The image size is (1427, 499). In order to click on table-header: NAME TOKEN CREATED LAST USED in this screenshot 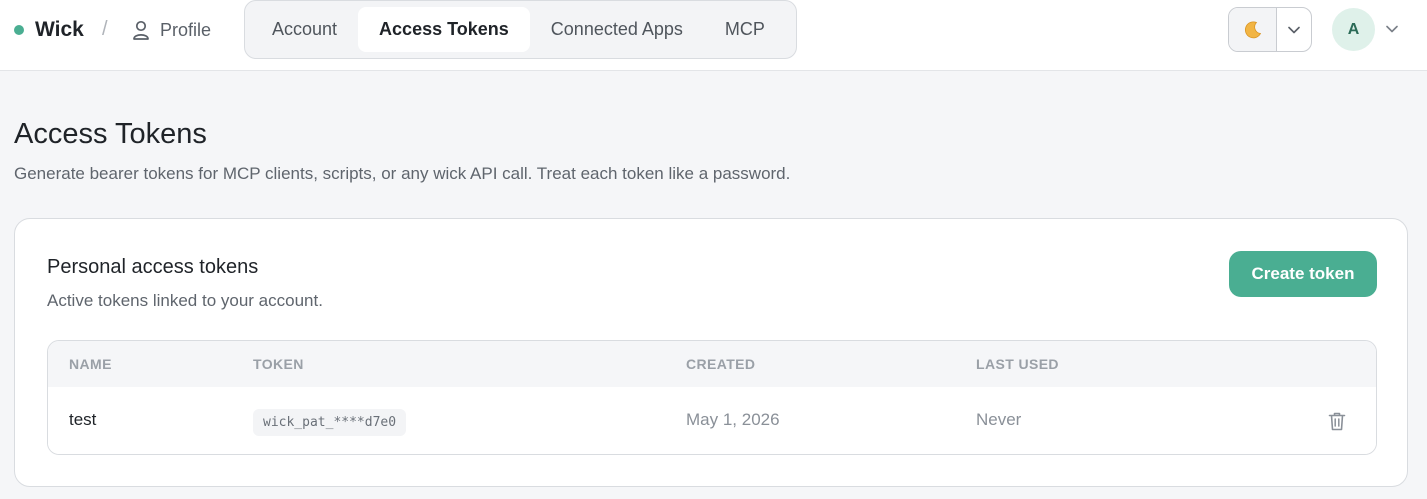, I will do `click(712, 364)`.